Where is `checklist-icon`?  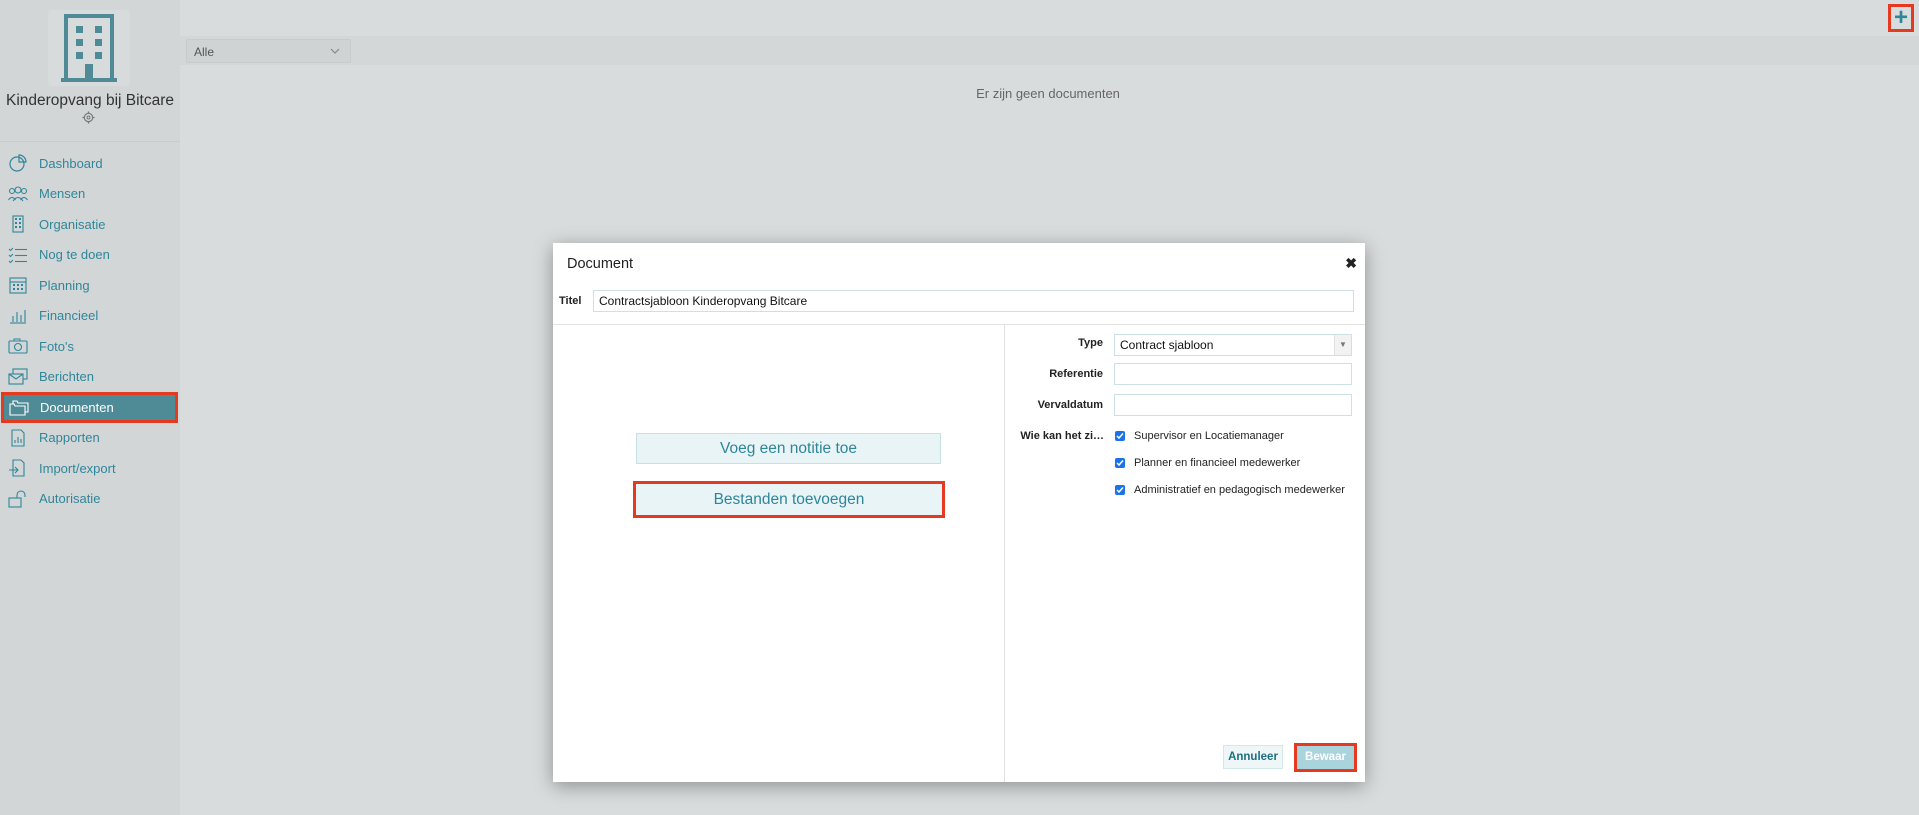 checklist-icon is located at coordinates (17, 255).